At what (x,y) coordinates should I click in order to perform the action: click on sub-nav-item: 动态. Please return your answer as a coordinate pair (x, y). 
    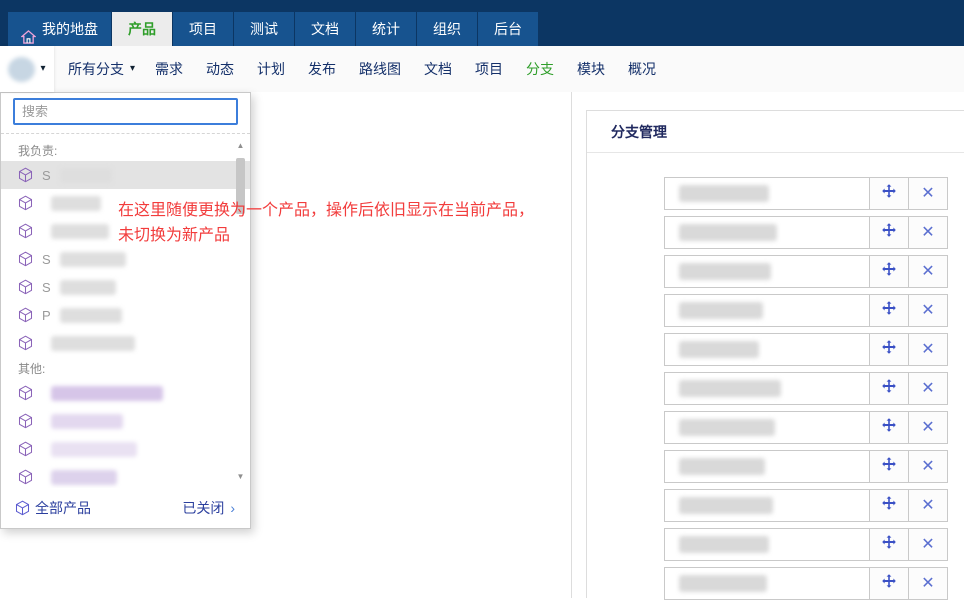
    Looking at the image, I should click on (220, 69).